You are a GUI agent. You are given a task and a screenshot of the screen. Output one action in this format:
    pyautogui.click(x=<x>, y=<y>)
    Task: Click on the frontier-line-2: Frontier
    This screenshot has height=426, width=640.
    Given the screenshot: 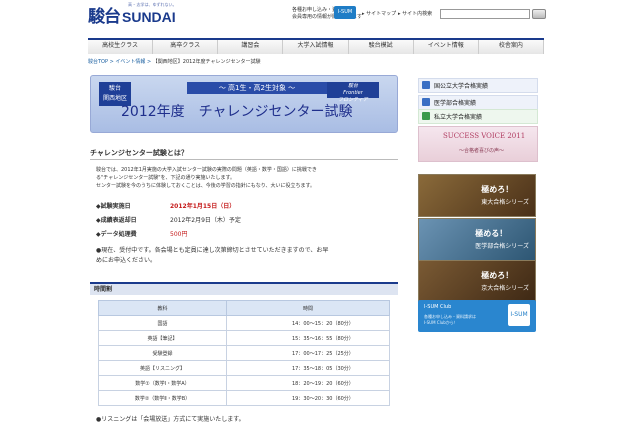 What is the action you would take?
    pyautogui.click(x=353, y=93)
    